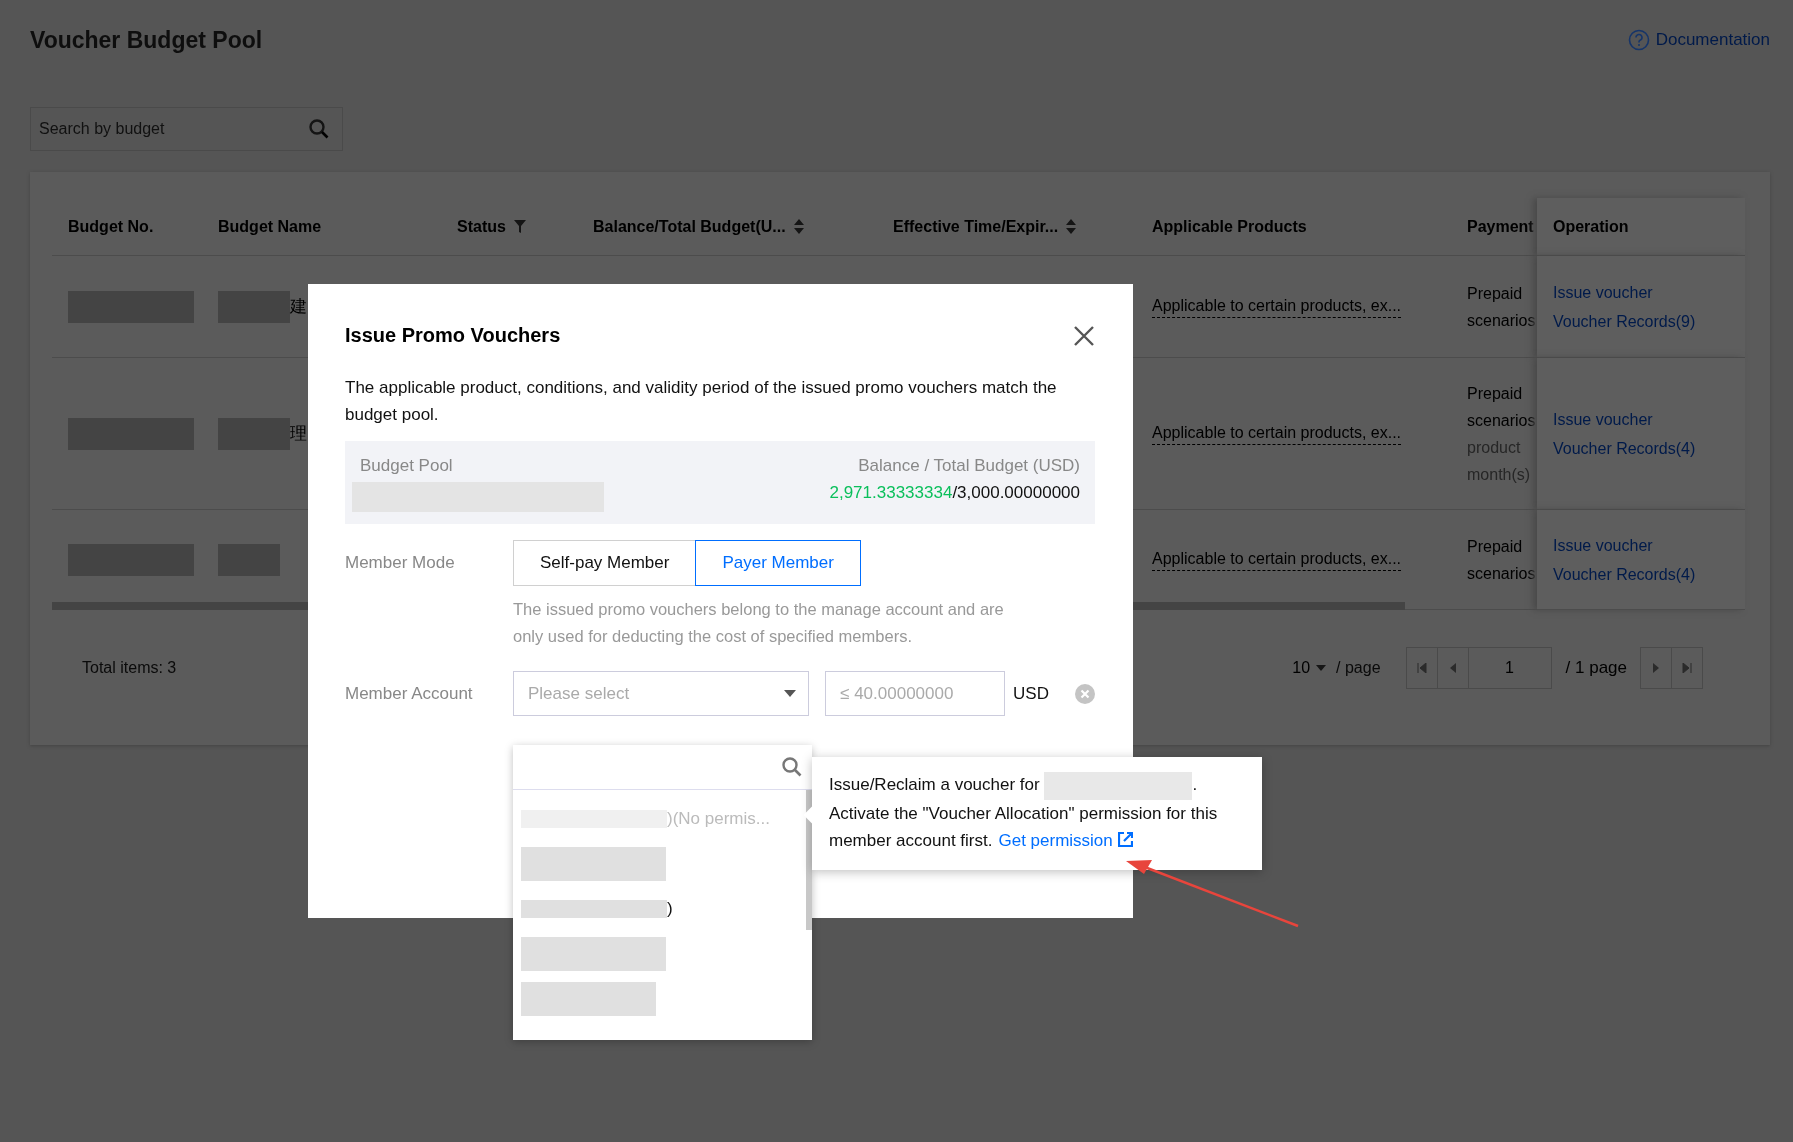 The height and width of the screenshot is (1142, 1793). Describe the element at coordinates (1358, 668) in the screenshot. I see `per-page-text: / page` at that location.